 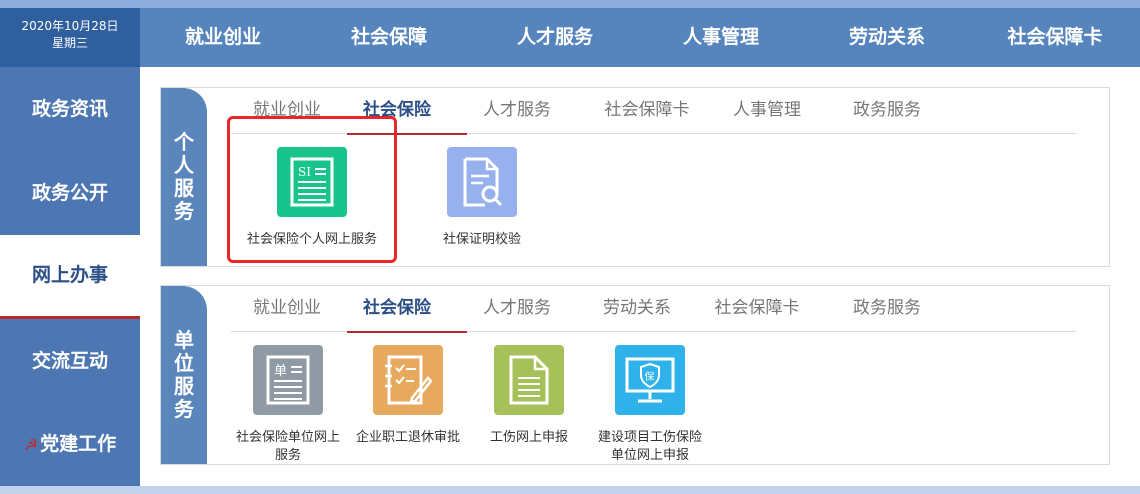 I want to click on sidebar-item-label: 网上办事, so click(x=69, y=275).